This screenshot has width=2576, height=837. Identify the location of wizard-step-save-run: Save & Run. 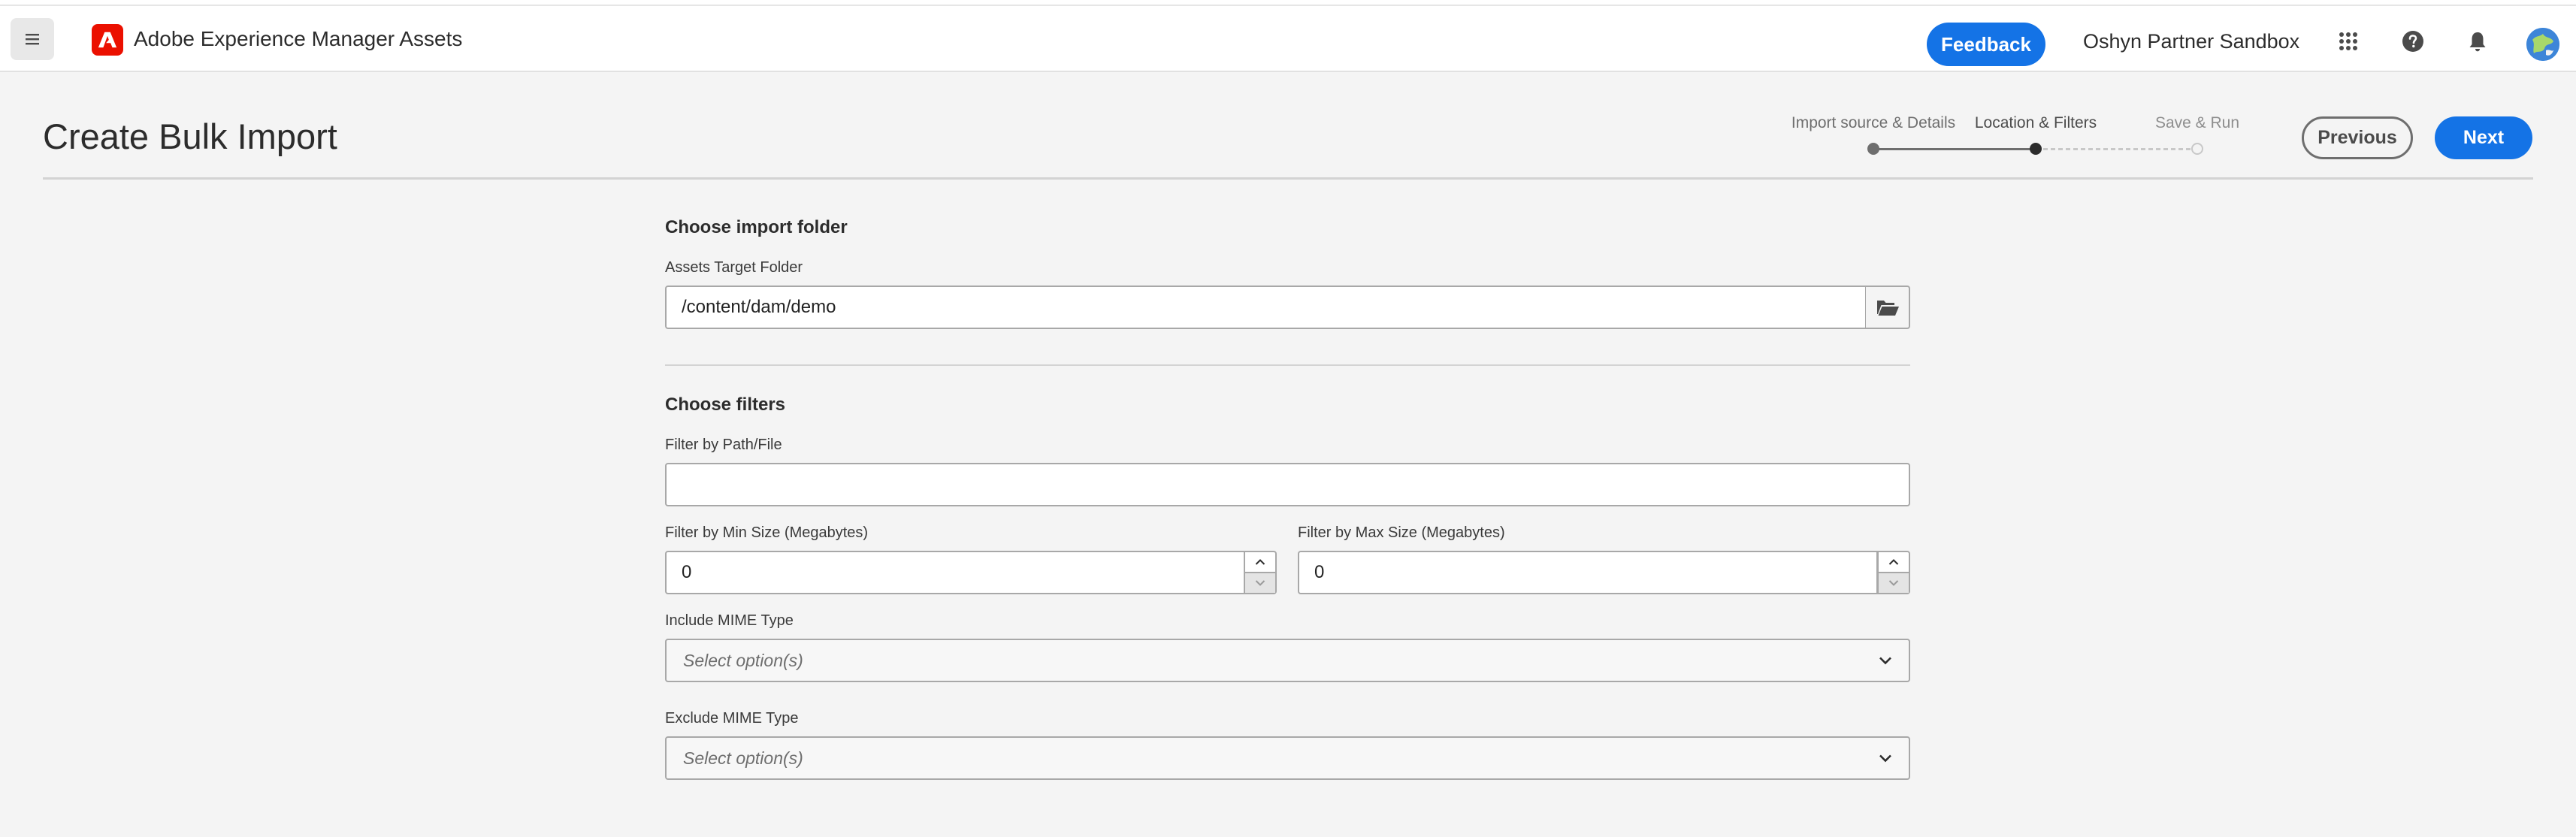
(2197, 123).